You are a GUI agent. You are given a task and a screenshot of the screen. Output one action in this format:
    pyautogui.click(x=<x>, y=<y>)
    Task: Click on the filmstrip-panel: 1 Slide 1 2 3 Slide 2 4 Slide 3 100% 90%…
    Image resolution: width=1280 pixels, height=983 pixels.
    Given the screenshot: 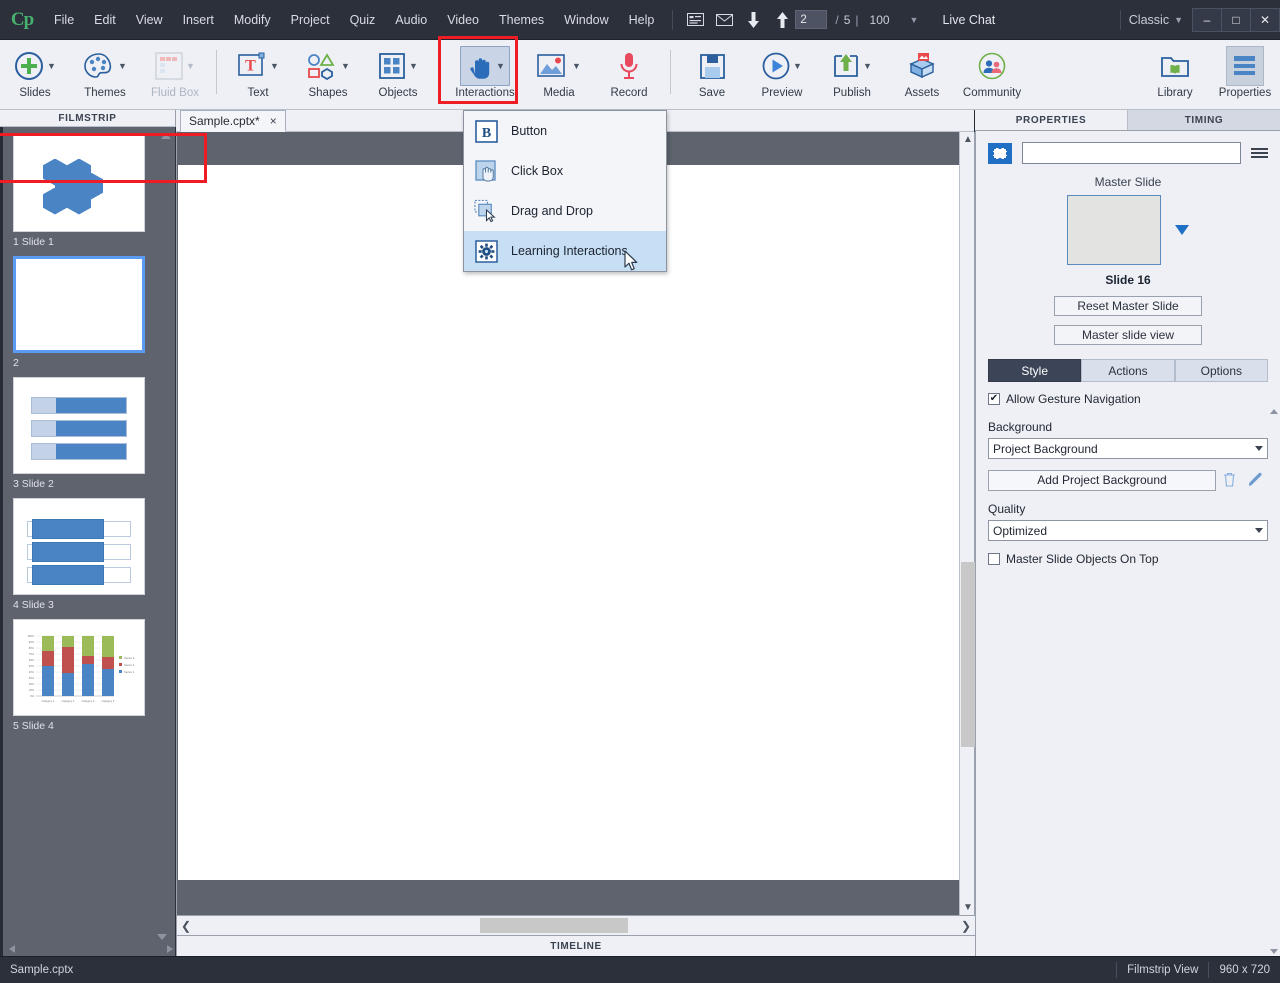 What is the action you would take?
    pyautogui.click(x=88, y=541)
    